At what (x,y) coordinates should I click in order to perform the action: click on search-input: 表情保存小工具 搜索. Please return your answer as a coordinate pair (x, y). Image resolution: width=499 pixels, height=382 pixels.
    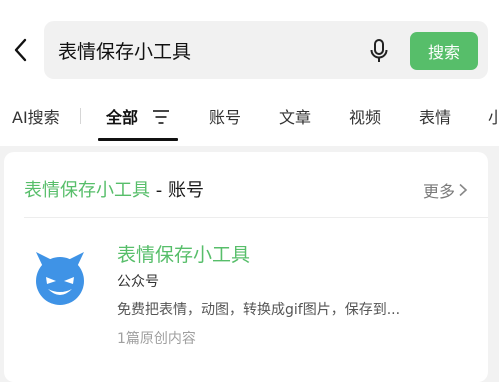
    Looking at the image, I should click on (266, 50).